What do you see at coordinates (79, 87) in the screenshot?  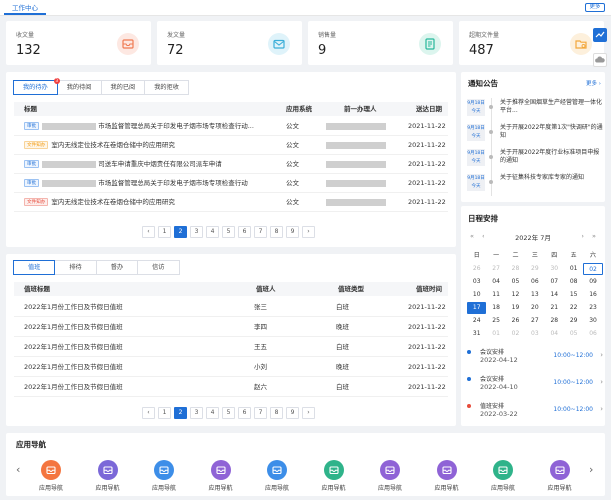 I see `tab-my-toread: 我的待阅` at bounding box center [79, 87].